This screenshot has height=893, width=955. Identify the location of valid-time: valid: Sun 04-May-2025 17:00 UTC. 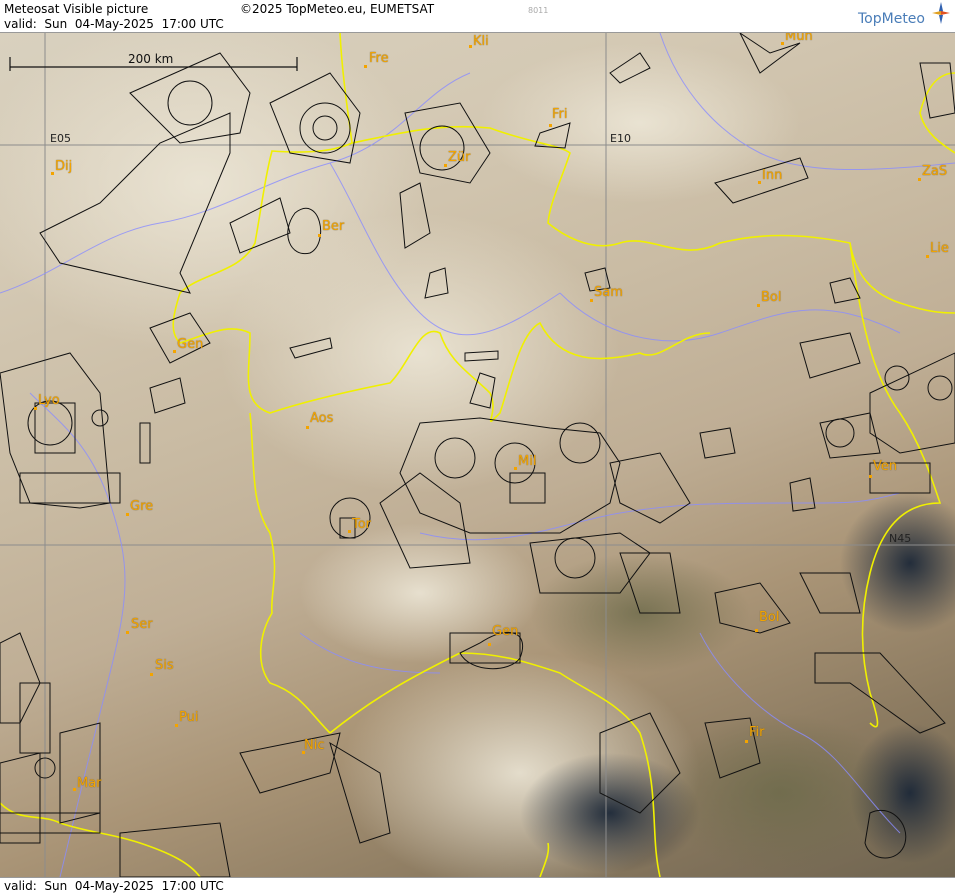
(114, 24).